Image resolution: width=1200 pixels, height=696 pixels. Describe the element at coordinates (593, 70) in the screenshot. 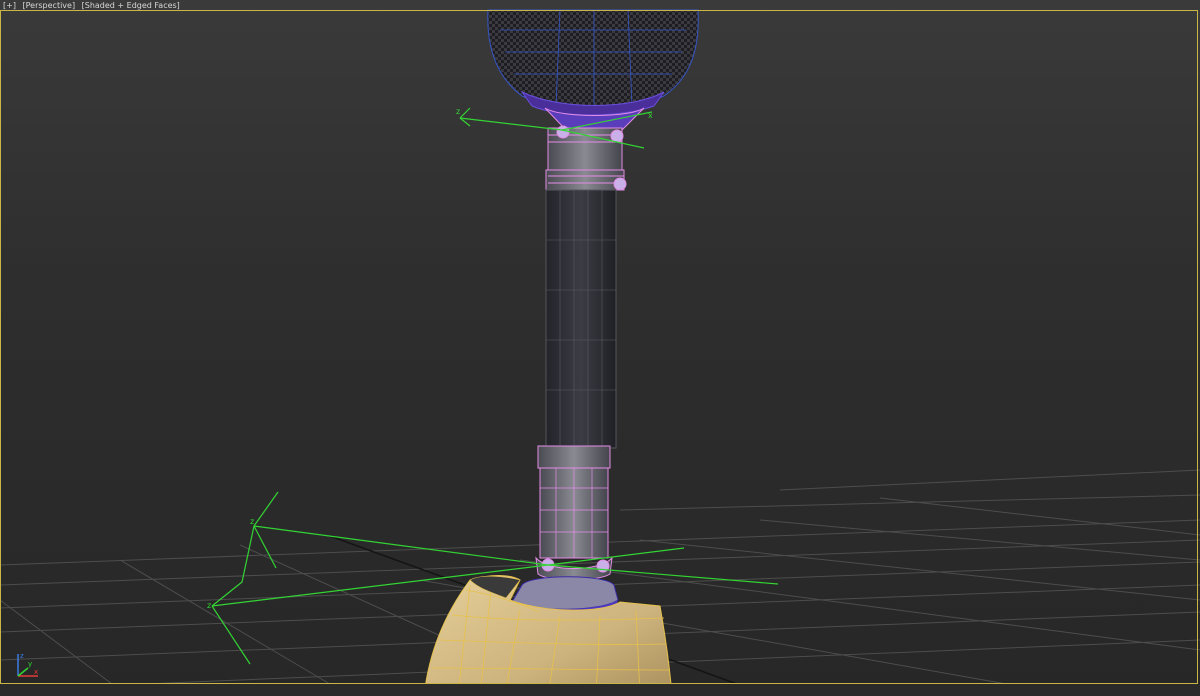

I see `prosthetic-socket` at that location.